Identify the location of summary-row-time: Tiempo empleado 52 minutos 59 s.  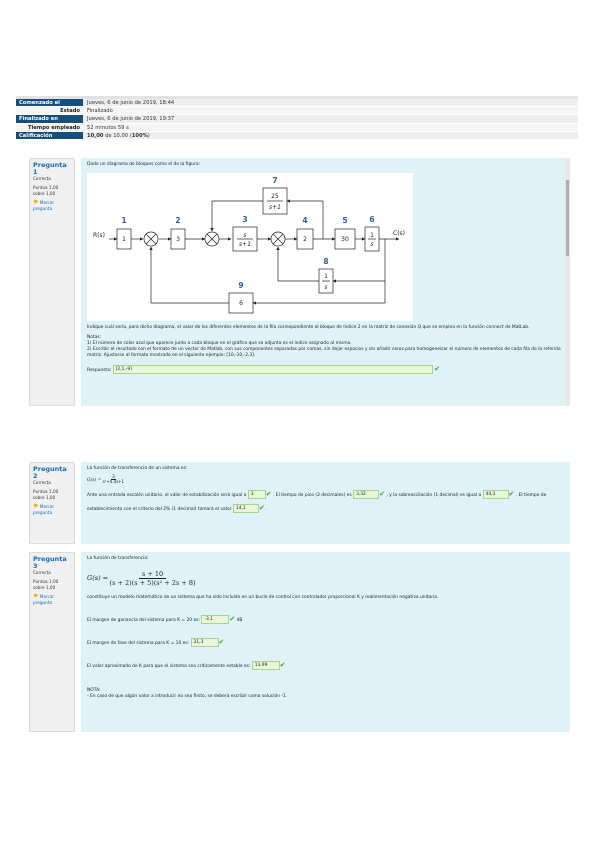
(297, 127).